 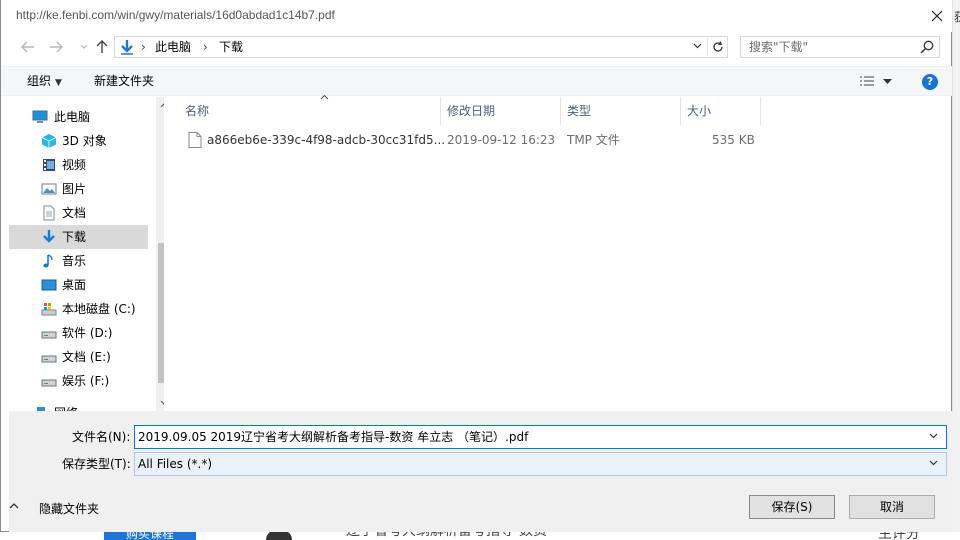 I want to click on new-folder-button: 新建文件夹, so click(x=124, y=81).